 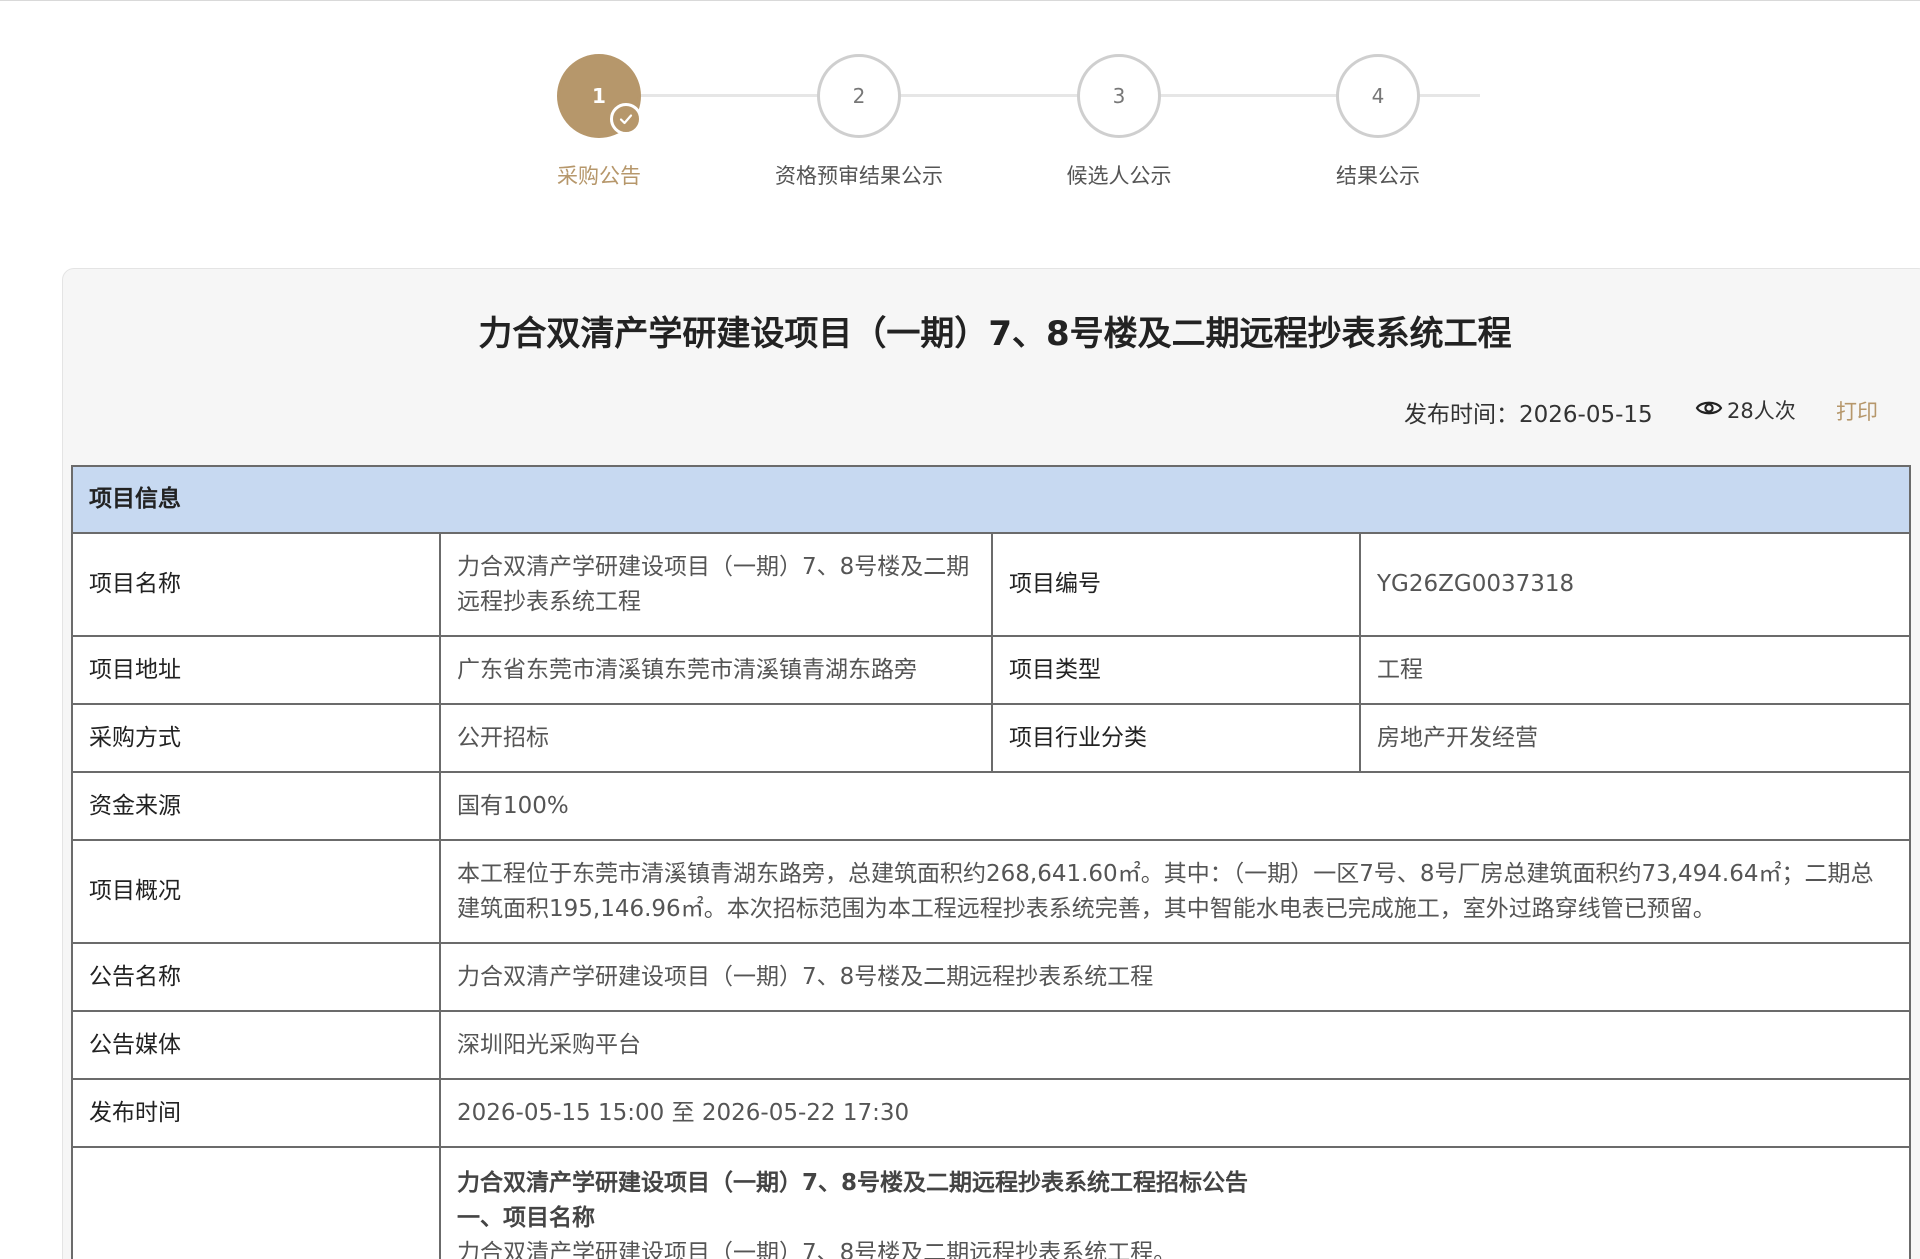 What do you see at coordinates (995, 334) in the screenshot?
I see `notice-title: 力合双清产学研建设项目（一期）7、8号楼及二期远程抄表系统工程` at bounding box center [995, 334].